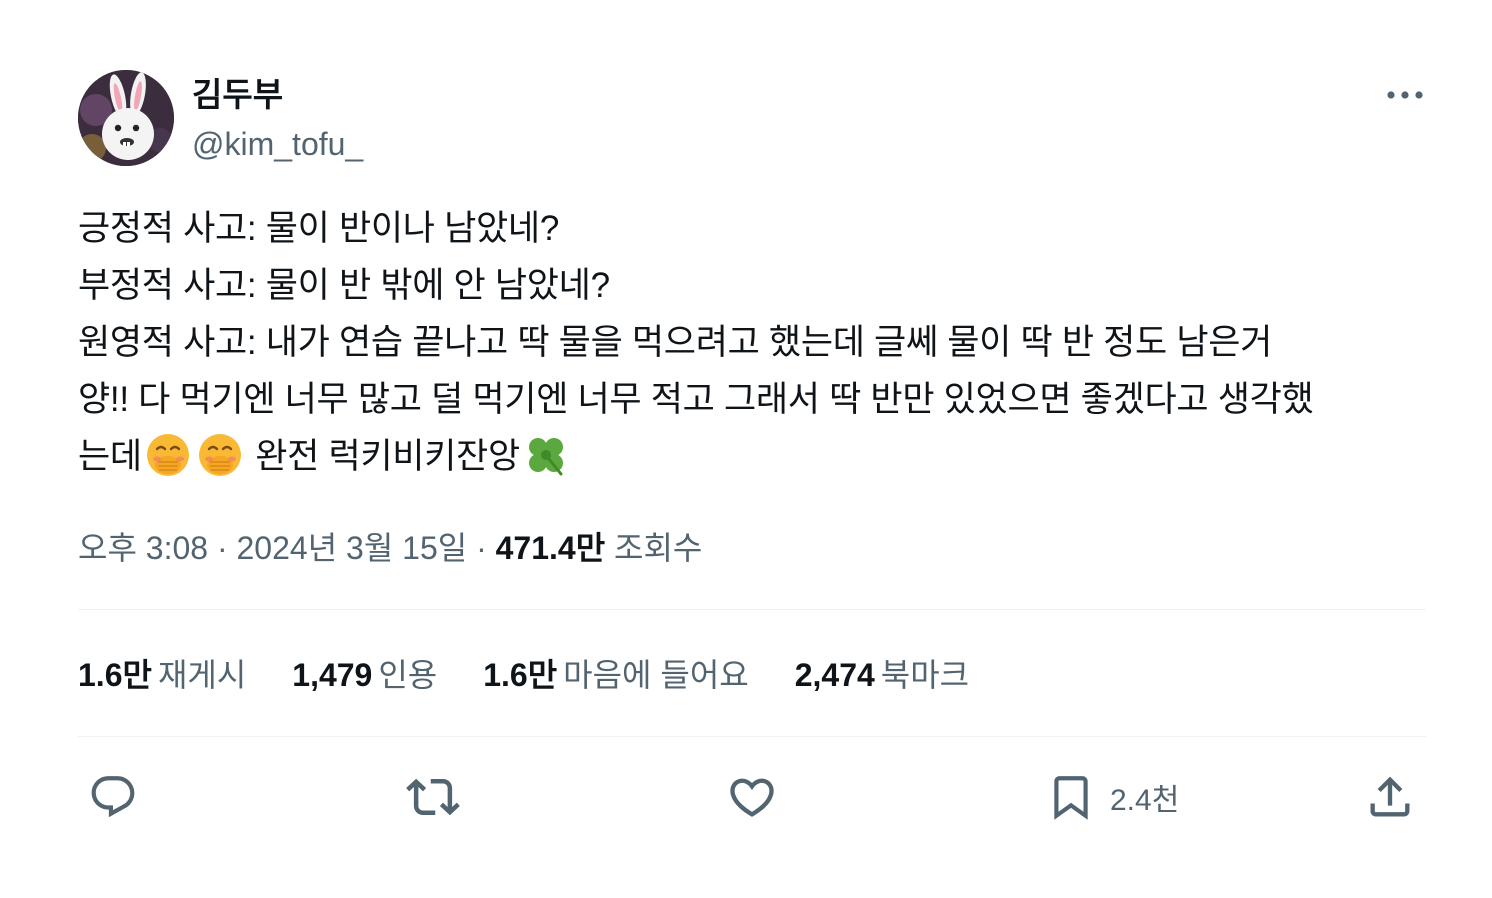  I want to click on share-icon, so click(1390, 796).